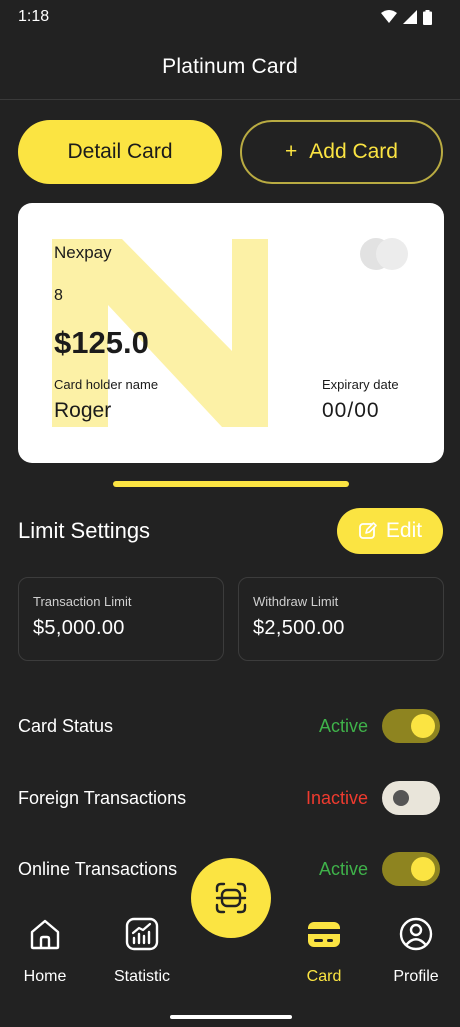  I want to click on edit-label: Edit, so click(404, 530).